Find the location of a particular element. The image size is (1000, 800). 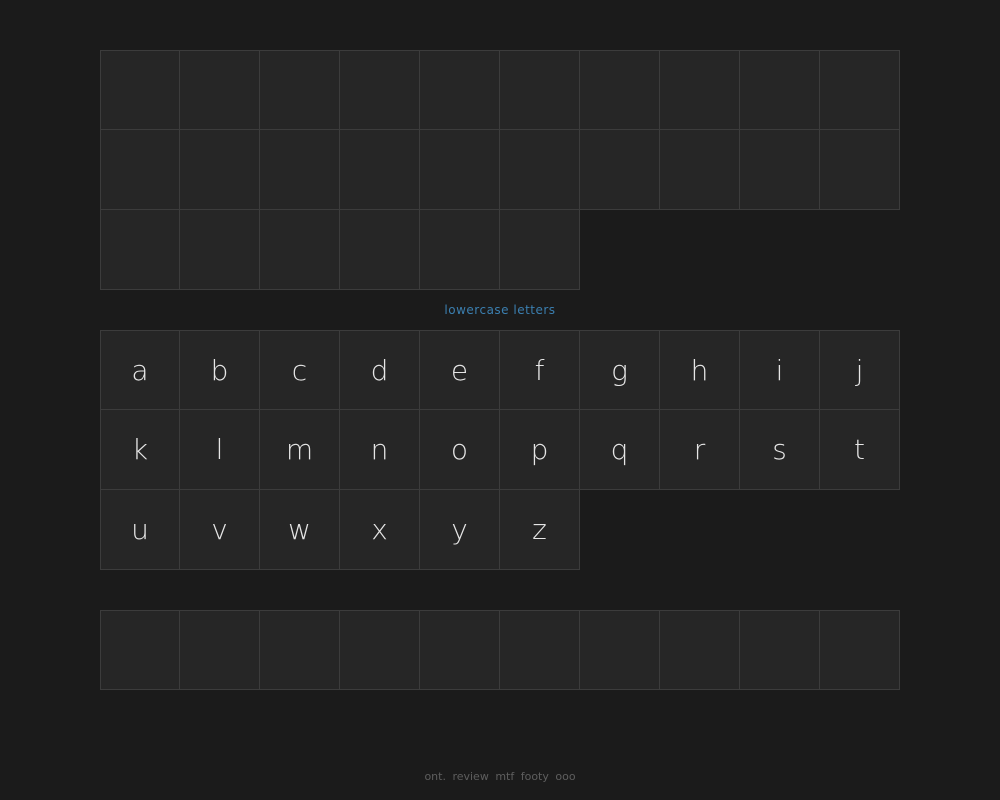

lowercase-glyph-cell: d is located at coordinates (380, 370).